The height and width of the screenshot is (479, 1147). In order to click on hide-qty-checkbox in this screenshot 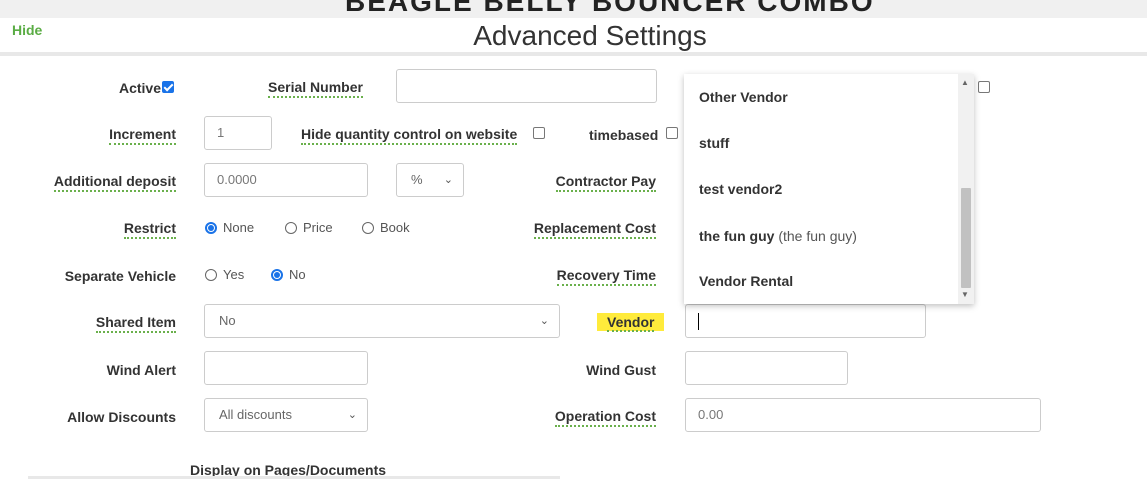, I will do `click(539, 133)`.